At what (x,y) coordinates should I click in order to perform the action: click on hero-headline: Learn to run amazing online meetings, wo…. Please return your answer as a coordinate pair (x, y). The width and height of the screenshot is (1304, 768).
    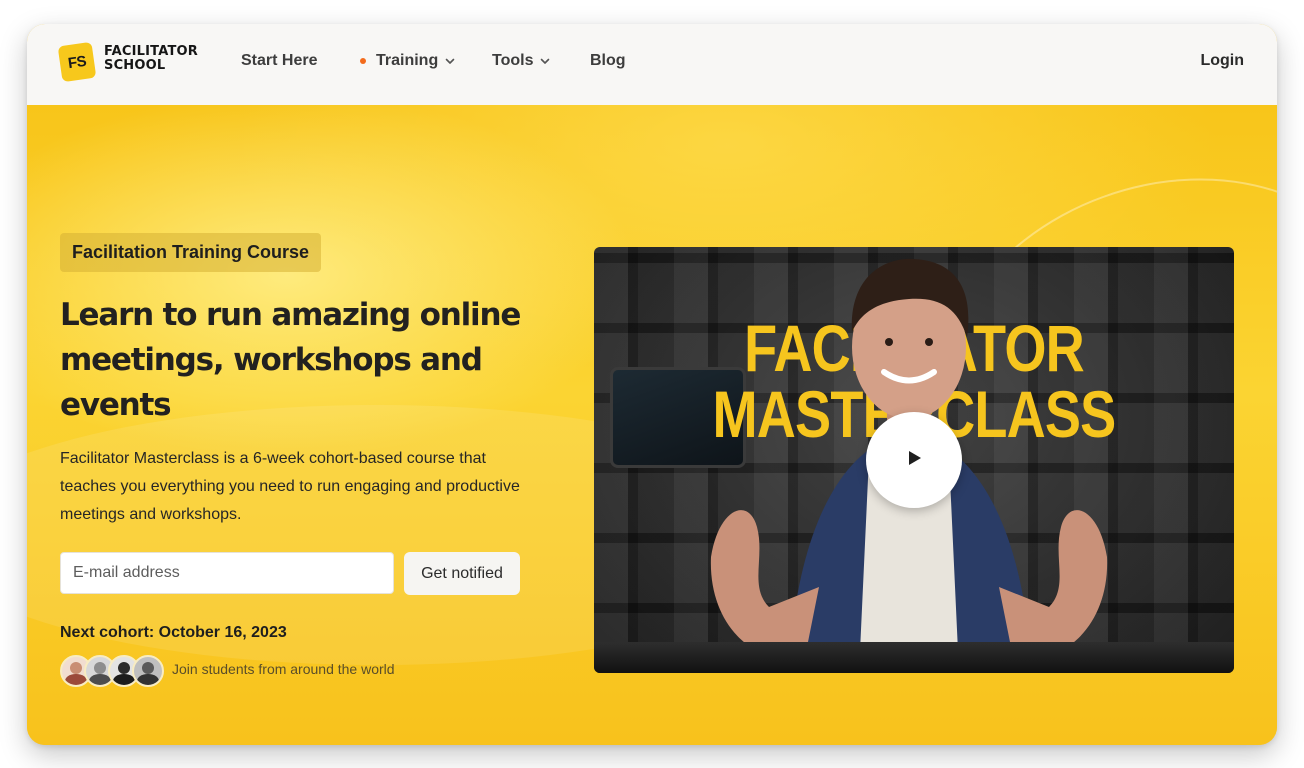
    Looking at the image, I should click on (290, 360).